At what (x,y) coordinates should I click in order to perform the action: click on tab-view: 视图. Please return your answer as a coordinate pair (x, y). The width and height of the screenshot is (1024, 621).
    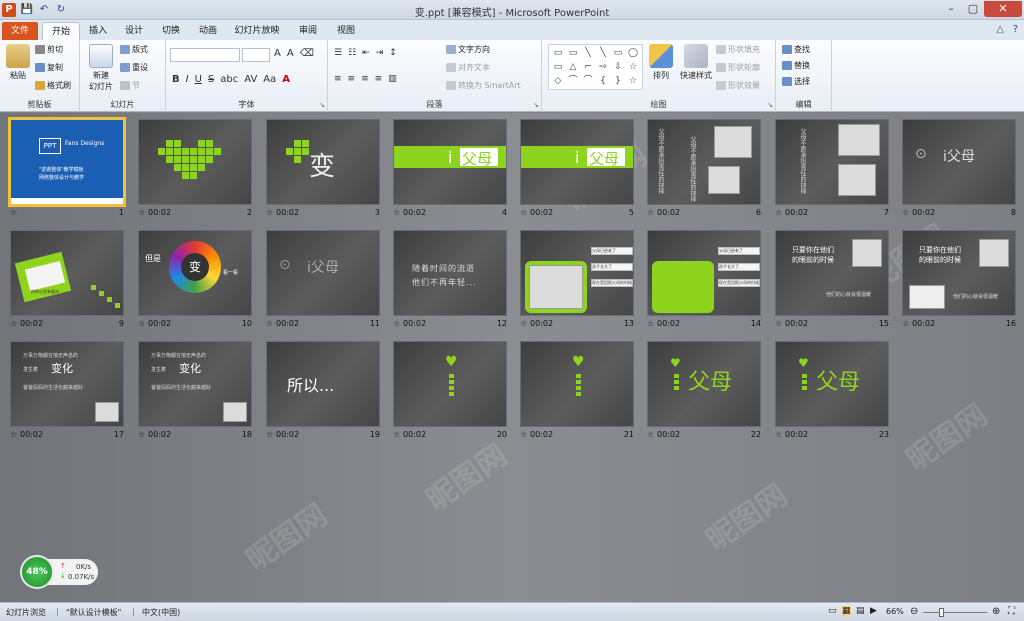
    Looking at the image, I should click on (346, 31).